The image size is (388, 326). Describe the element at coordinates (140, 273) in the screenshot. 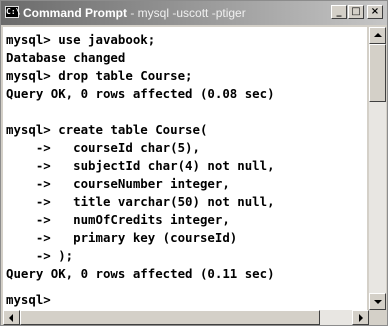

I see `console-line: Query OK, 0 rows affected (0.11 sec)` at that location.